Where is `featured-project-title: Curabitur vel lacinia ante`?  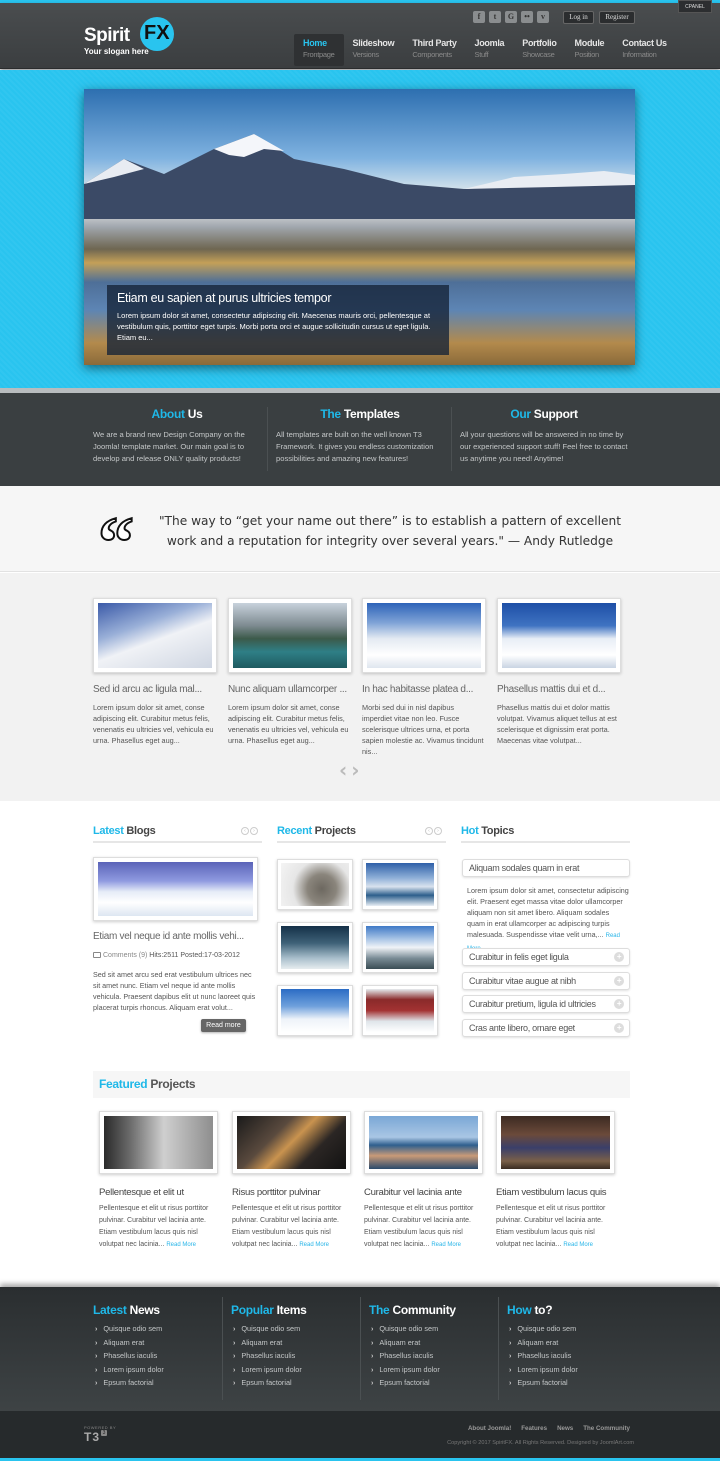
featured-project-title: Curabitur vel lacinia ante is located at coordinates (423, 1192).